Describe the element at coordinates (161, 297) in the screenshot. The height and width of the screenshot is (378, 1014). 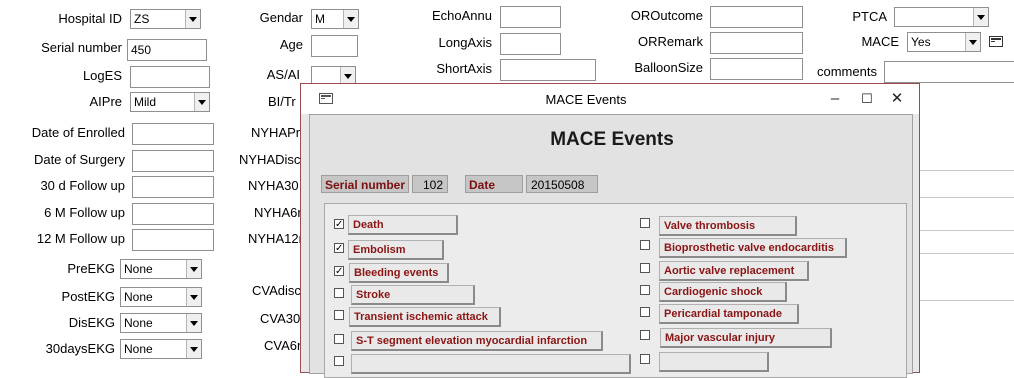
I see `postekg-combo: None` at that location.